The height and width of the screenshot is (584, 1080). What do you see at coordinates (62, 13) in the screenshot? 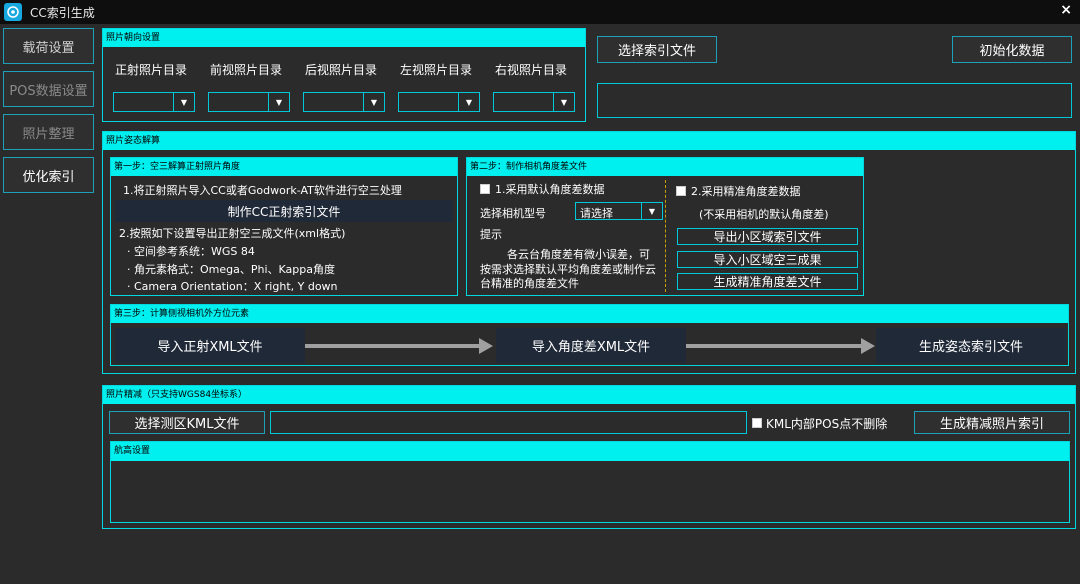
I see `window-title: CC索引生成` at bounding box center [62, 13].